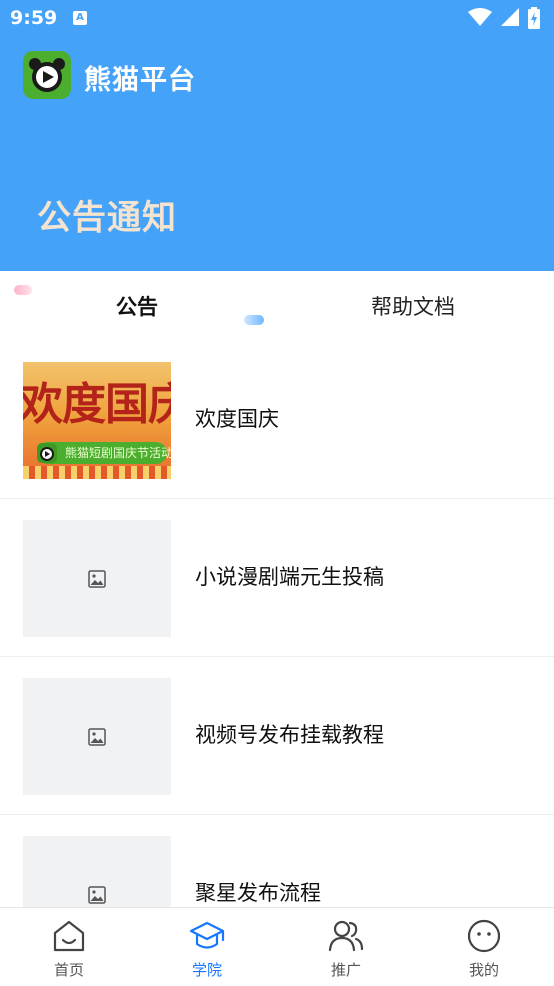  I want to click on wifi-icon, so click(479, 17).